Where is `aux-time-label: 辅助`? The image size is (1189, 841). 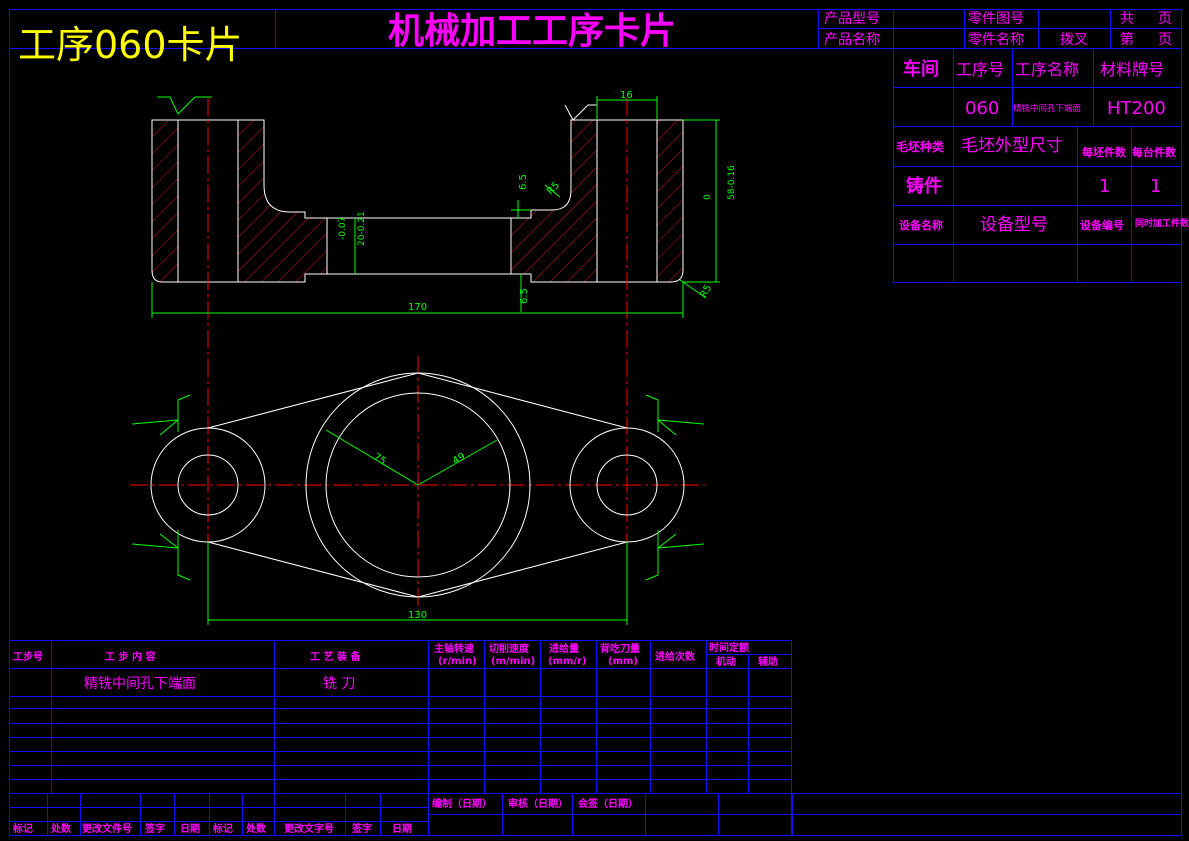 aux-time-label: 辅助 is located at coordinates (768, 661).